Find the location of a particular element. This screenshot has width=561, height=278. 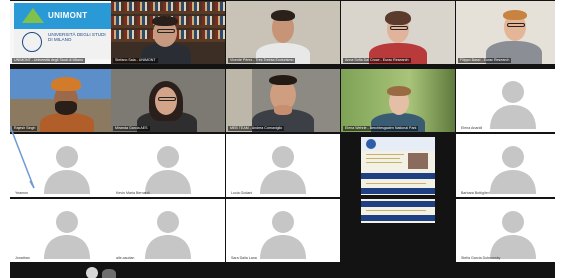

participant-name: Jonathan is located at coordinates (22, 258).